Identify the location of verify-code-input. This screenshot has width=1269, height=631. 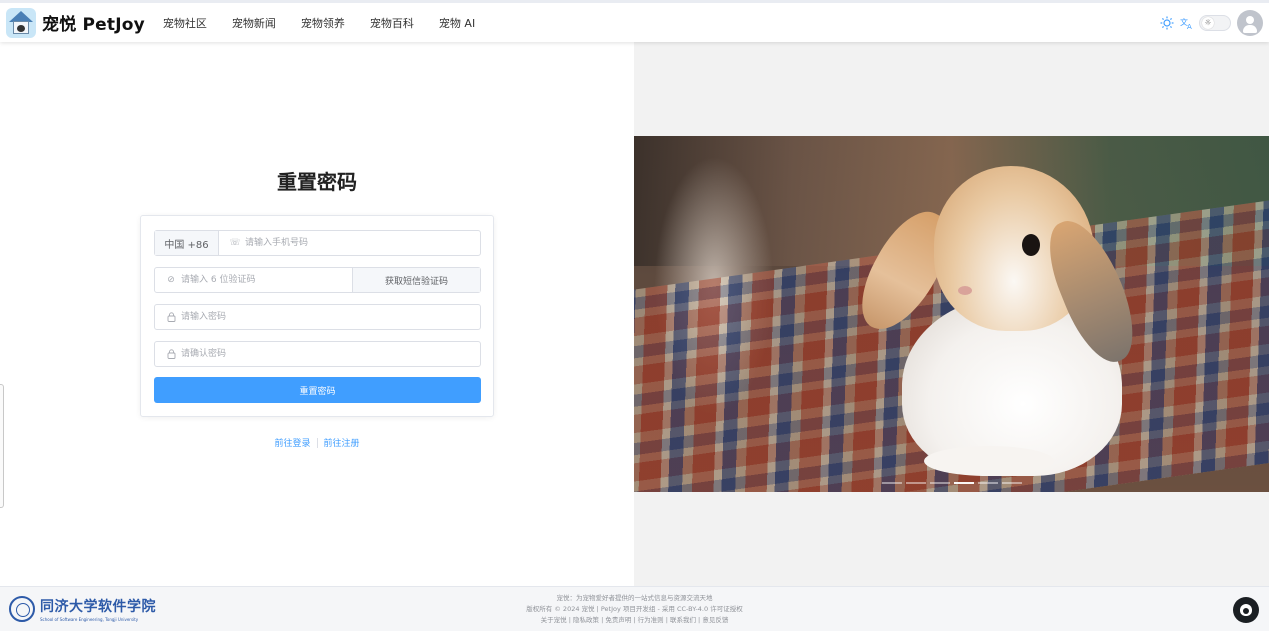
(264, 280).